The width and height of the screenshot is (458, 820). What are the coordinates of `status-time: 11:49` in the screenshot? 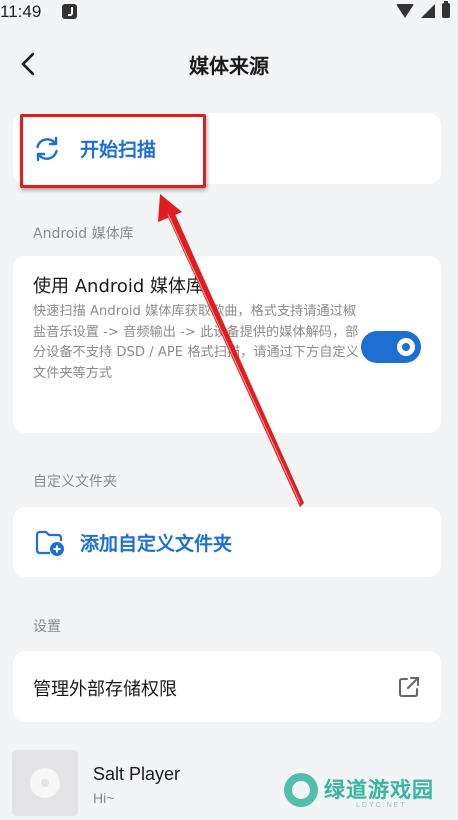 It's located at (21, 11).